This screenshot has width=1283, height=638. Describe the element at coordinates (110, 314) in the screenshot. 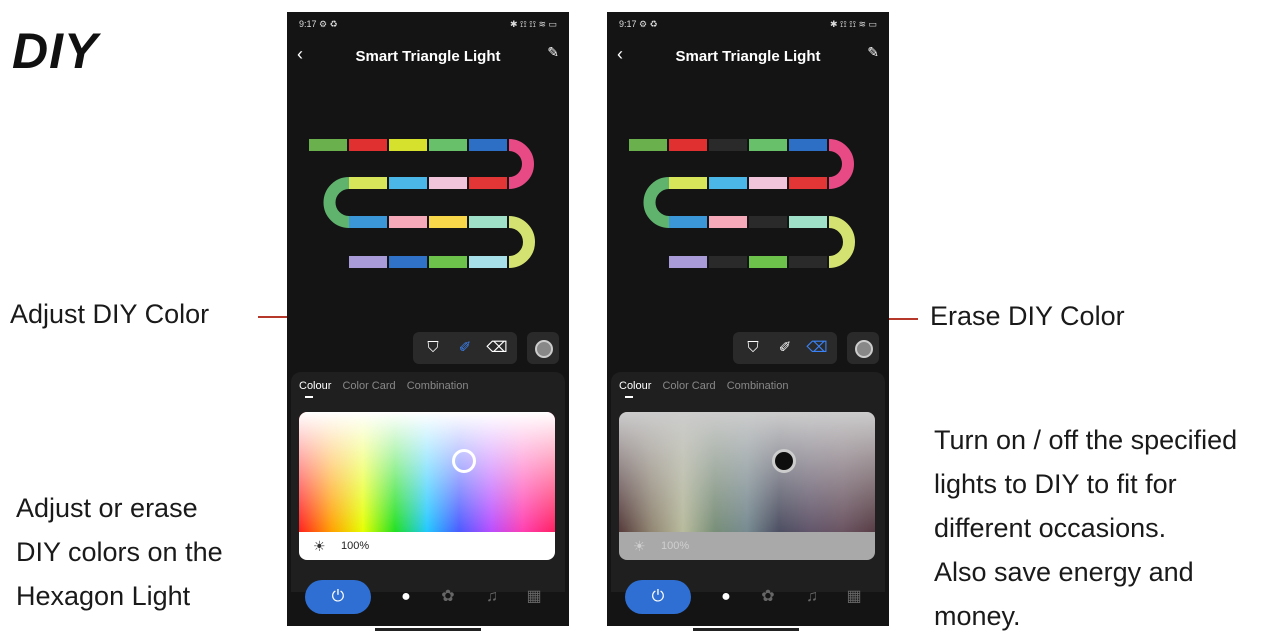

I see `adjust-color-label: Adjust DIY Color` at that location.